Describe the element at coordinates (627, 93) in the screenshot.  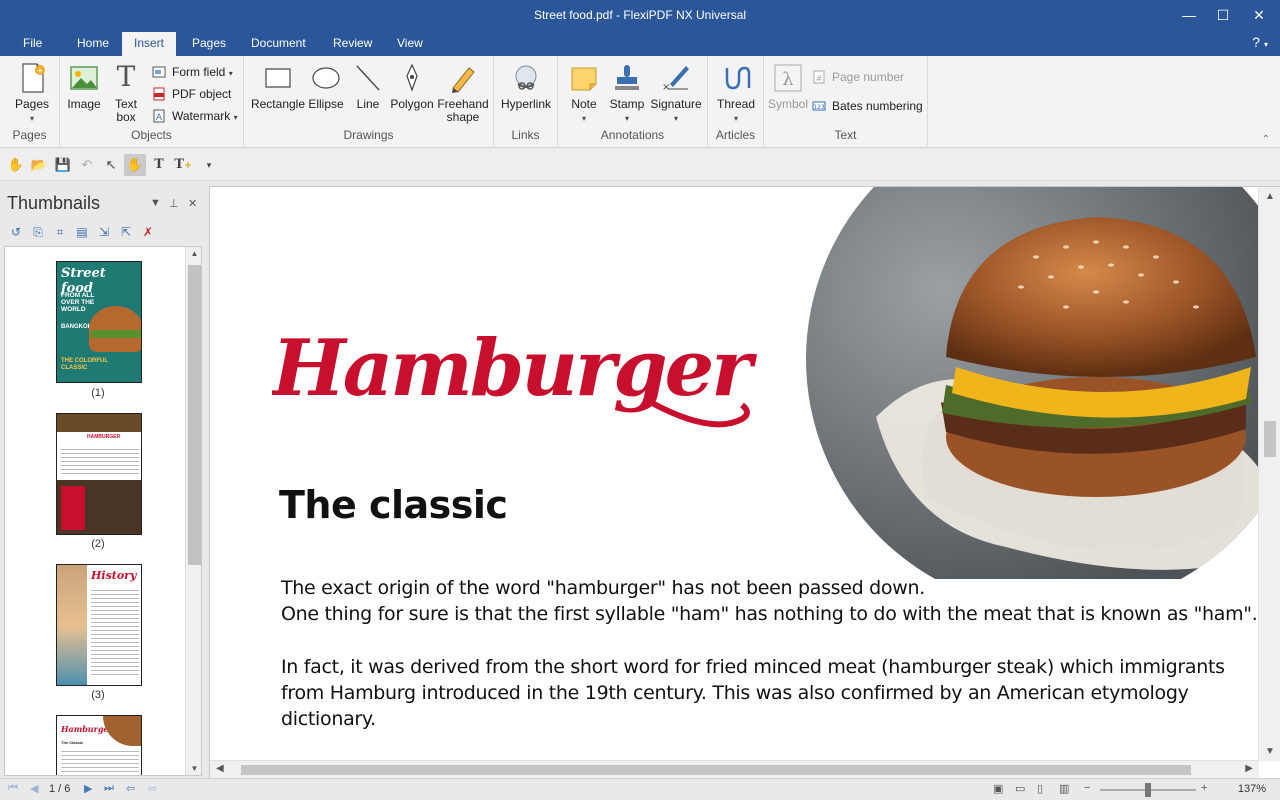
I see `stamp-button: Stamp ▾` at that location.